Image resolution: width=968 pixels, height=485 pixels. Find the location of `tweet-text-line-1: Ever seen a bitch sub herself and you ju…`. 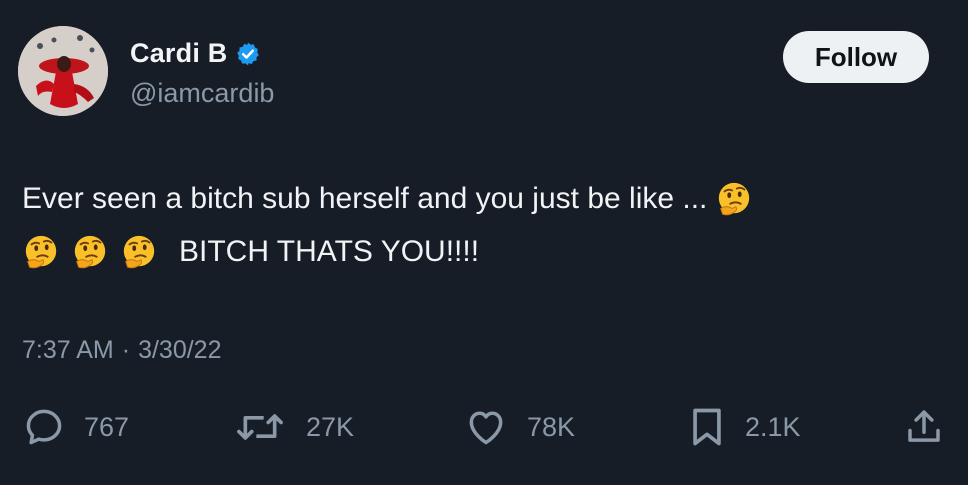

tweet-text-line-1: Ever seen a bitch sub herself and you ju… is located at coordinates (472, 198).